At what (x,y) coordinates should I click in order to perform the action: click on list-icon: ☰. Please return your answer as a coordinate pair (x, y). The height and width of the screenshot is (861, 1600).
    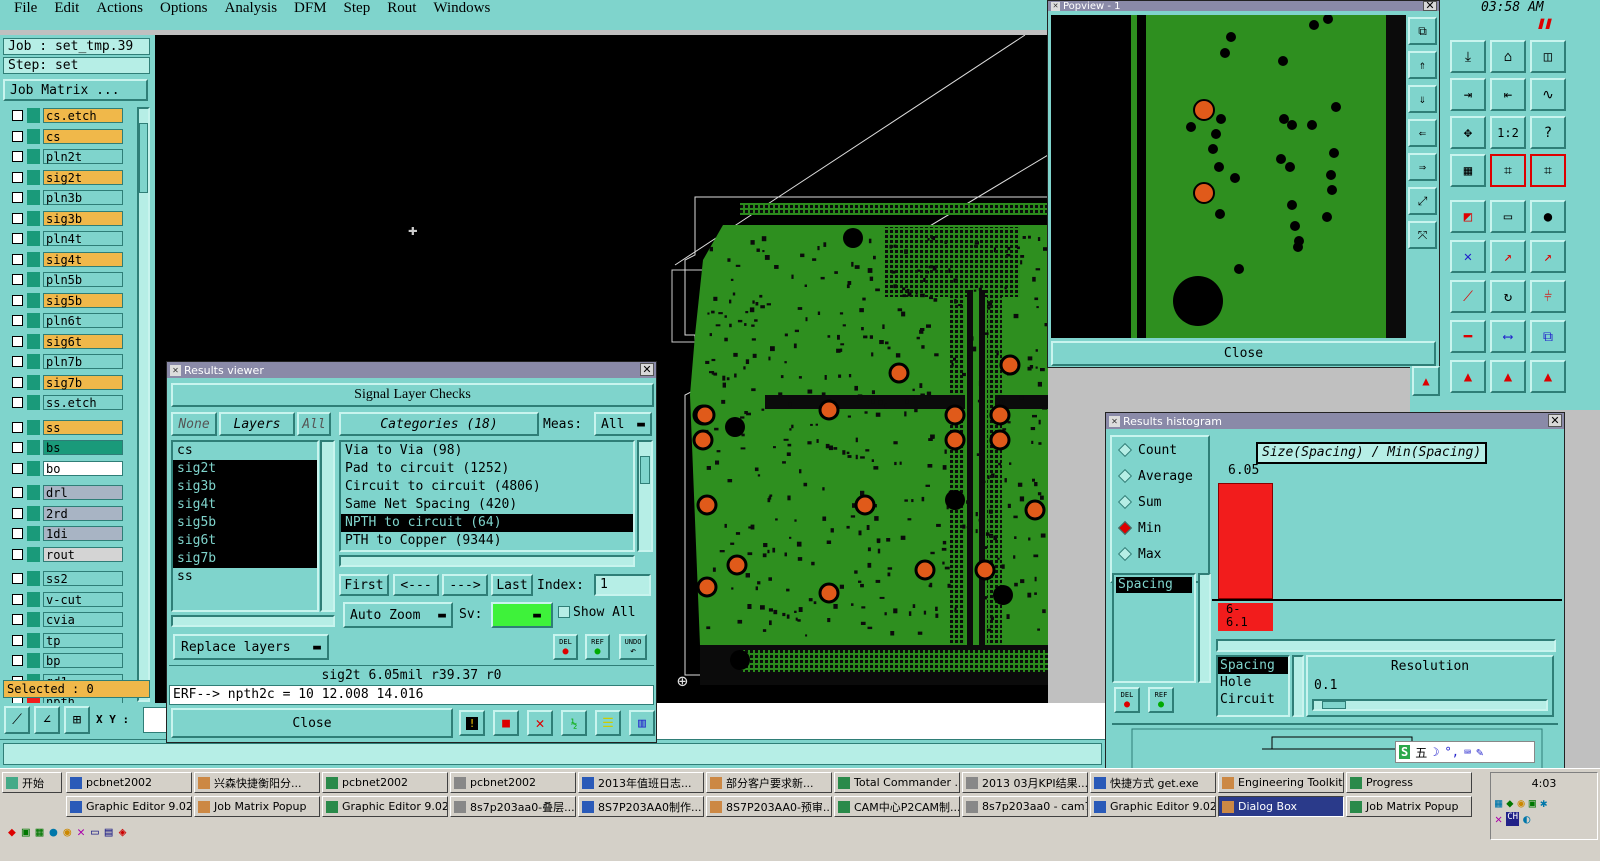
    Looking at the image, I should click on (608, 723).